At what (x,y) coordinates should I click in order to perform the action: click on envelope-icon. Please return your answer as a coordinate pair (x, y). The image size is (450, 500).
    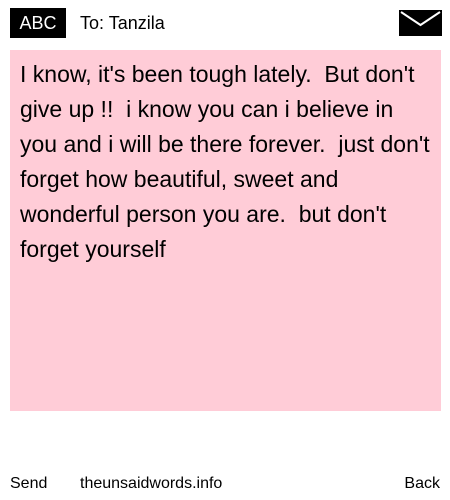
    Looking at the image, I should click on (420, 23).